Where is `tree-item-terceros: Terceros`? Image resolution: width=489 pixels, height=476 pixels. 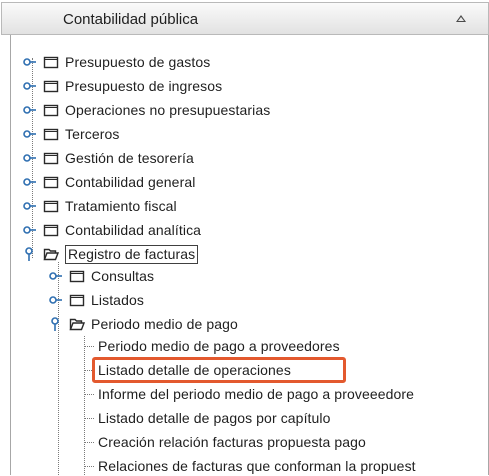 tree-item-terceros: Terceros is located at coordinates (71, 134).